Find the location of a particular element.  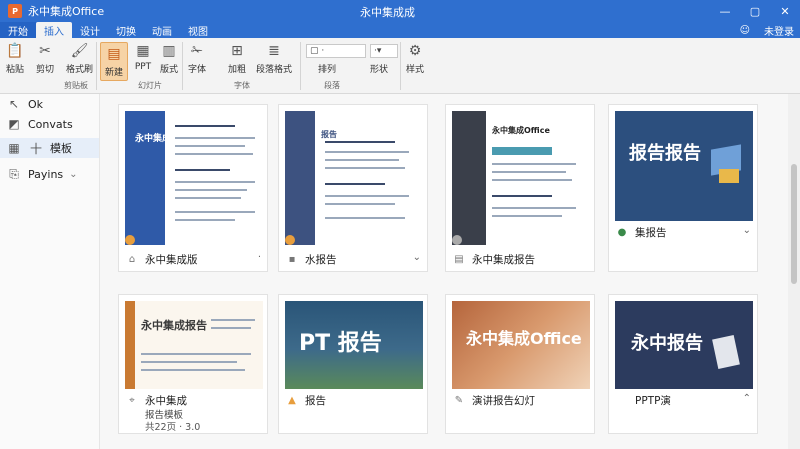

style-icon: ⚙ is located at coordinates (415, 51).